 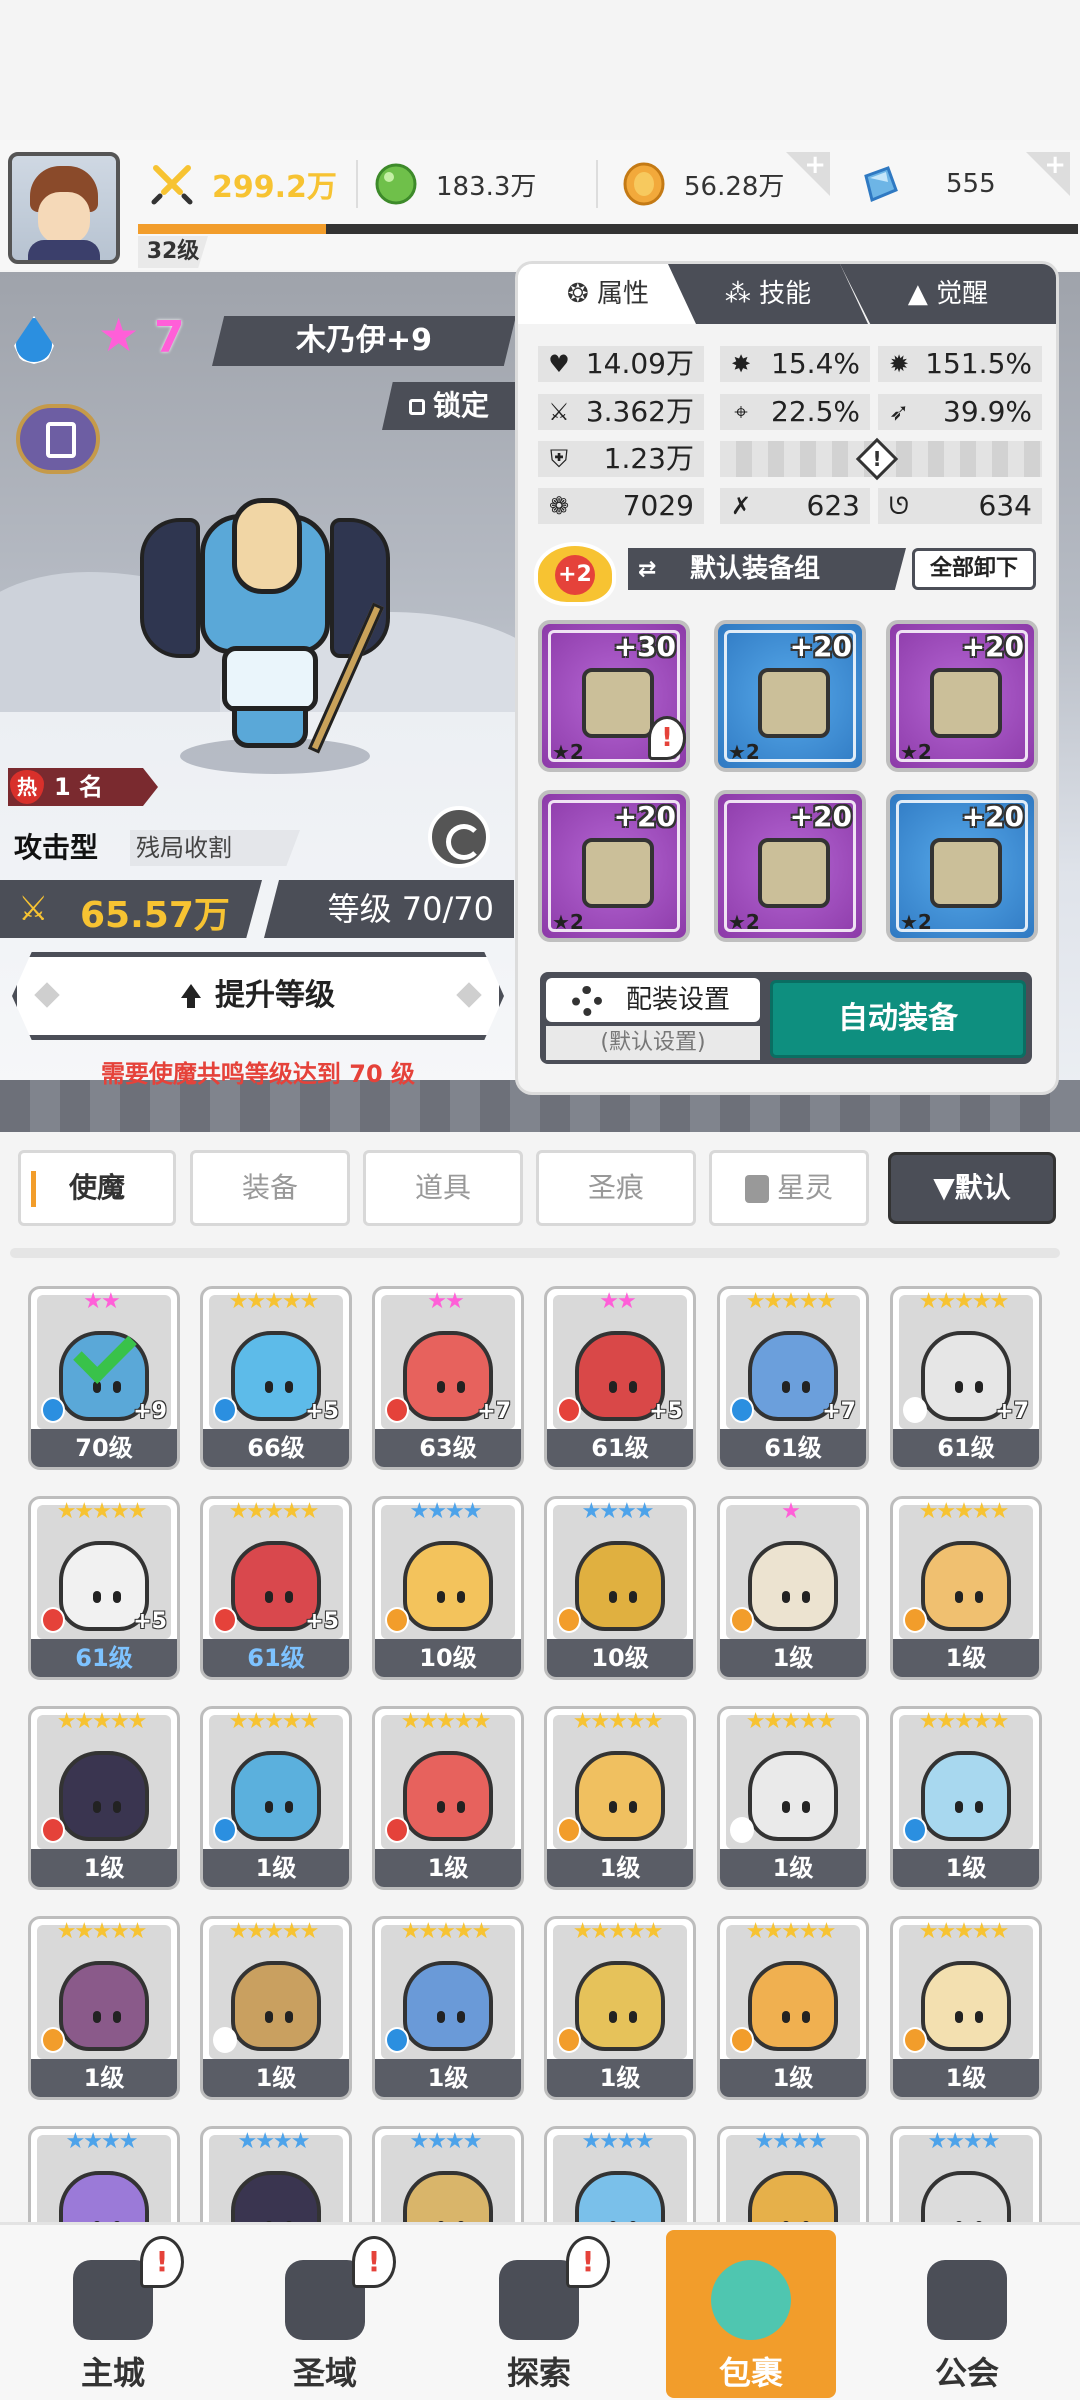 I want to click on player-xp-fill, so click(x=232, y=229).